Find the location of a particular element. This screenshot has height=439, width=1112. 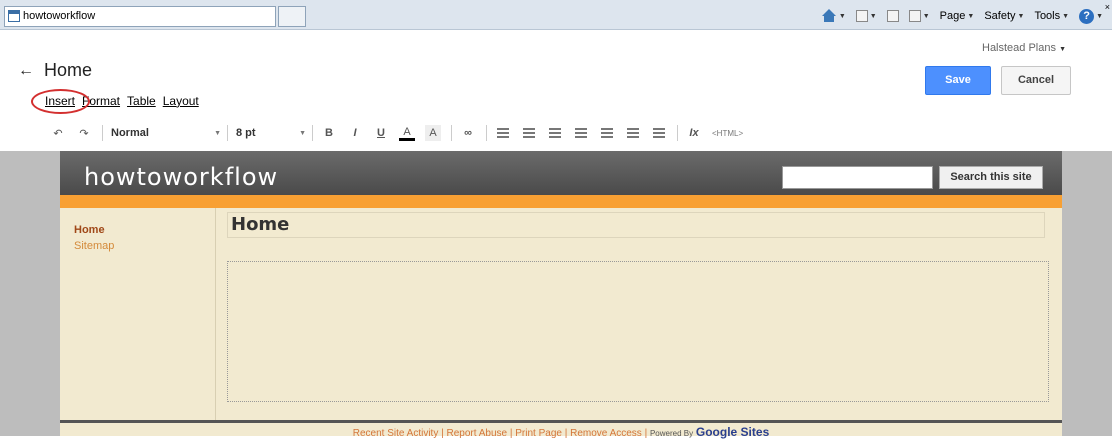

back-link: ← Home is located at coordinates (55, 70).